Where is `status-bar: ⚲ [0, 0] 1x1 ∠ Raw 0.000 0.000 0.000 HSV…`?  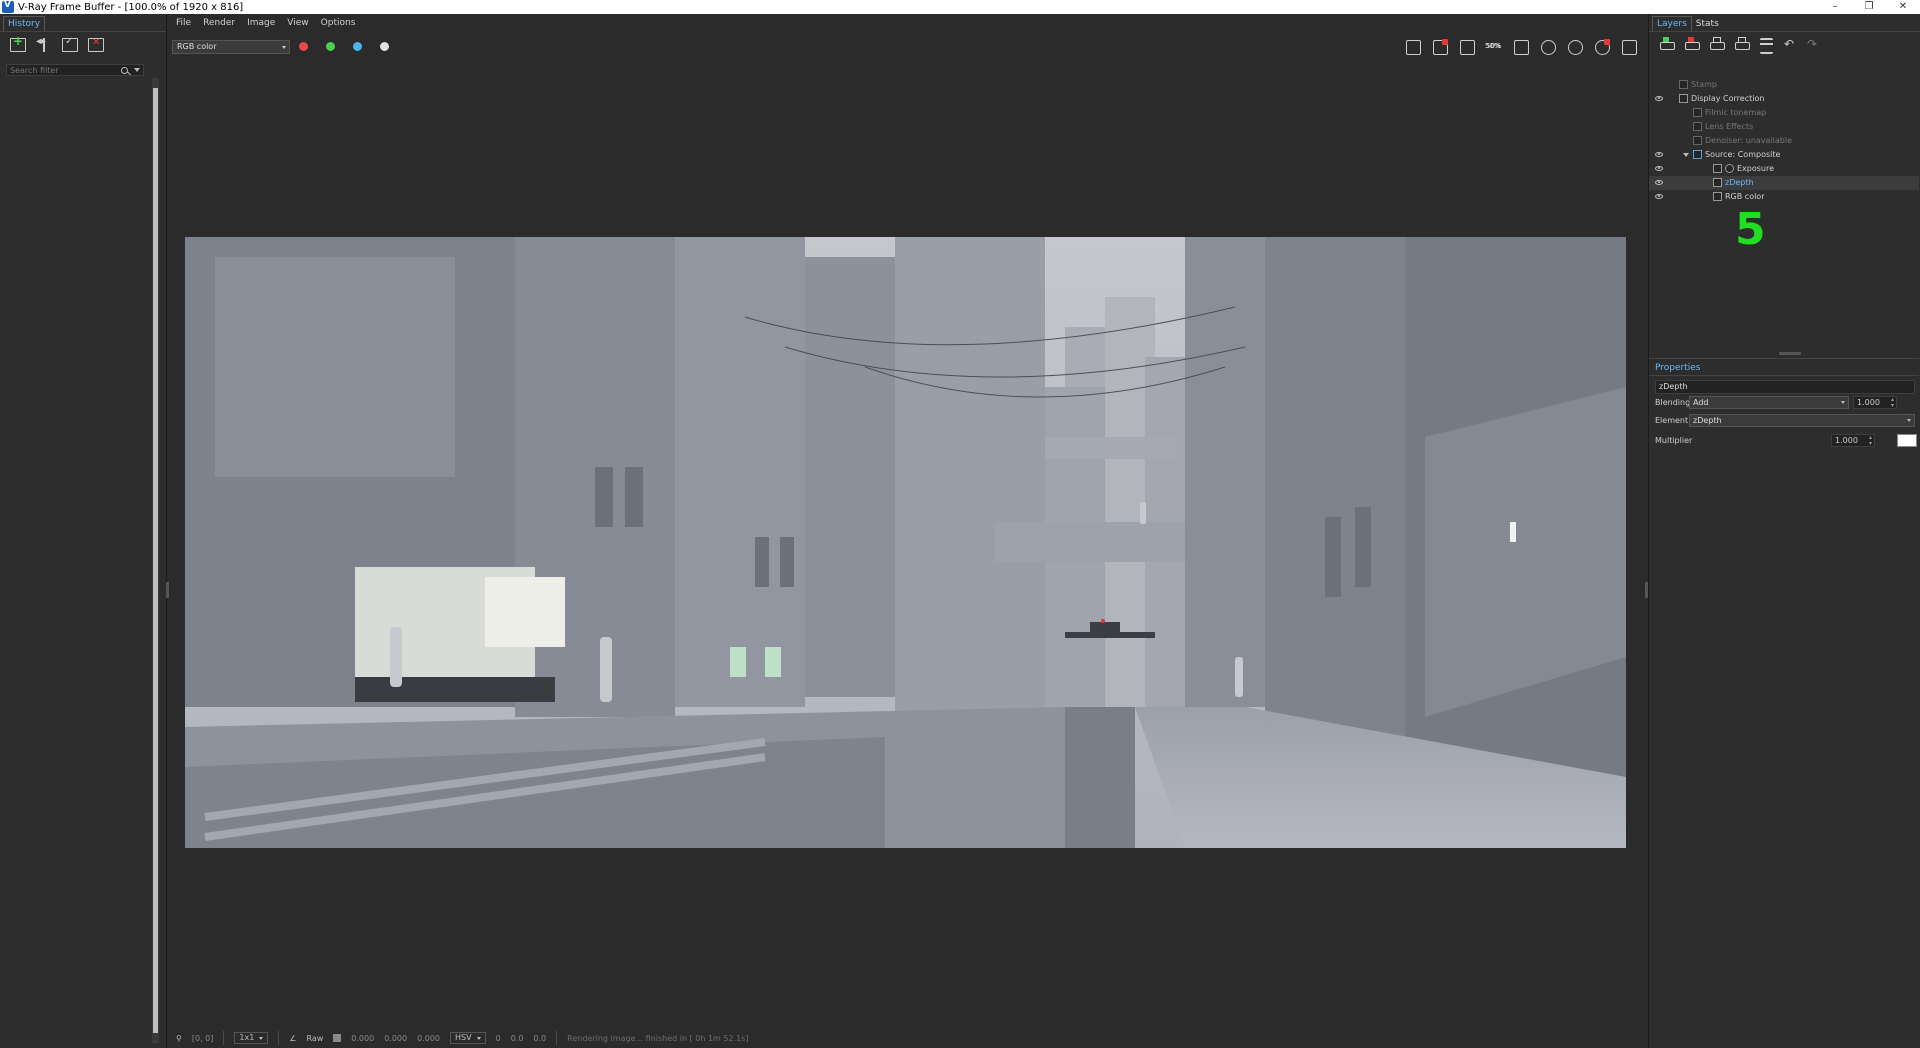
status-bar: ⚲ [0, 0] 1x1 ∠ Raw 0.000 0.000 0.000 HSV… is located at coordinates (908, 1038).